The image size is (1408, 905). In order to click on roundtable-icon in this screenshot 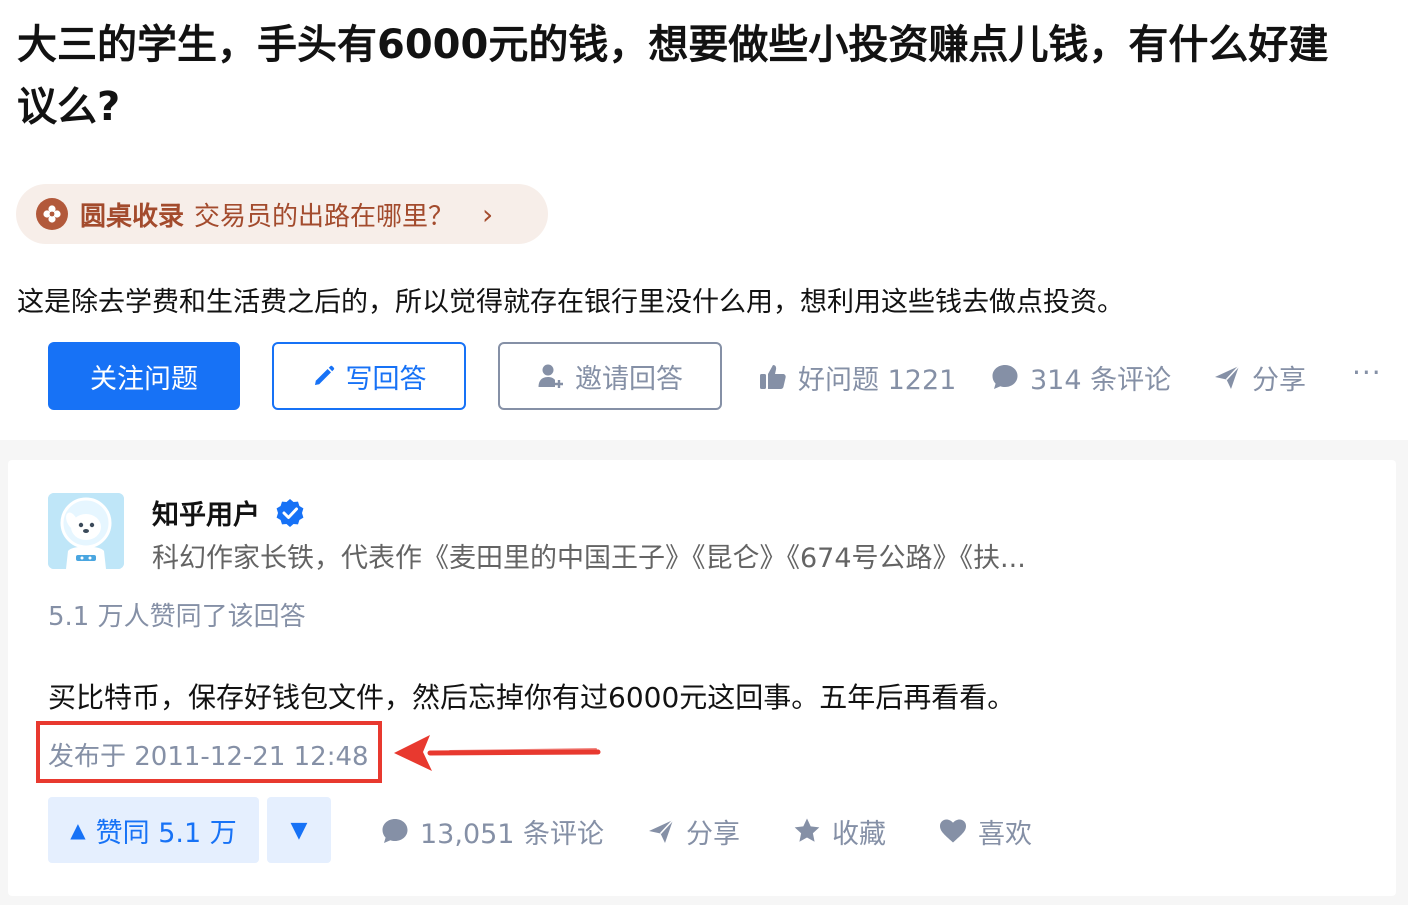, I will do `click(52, 214)`.